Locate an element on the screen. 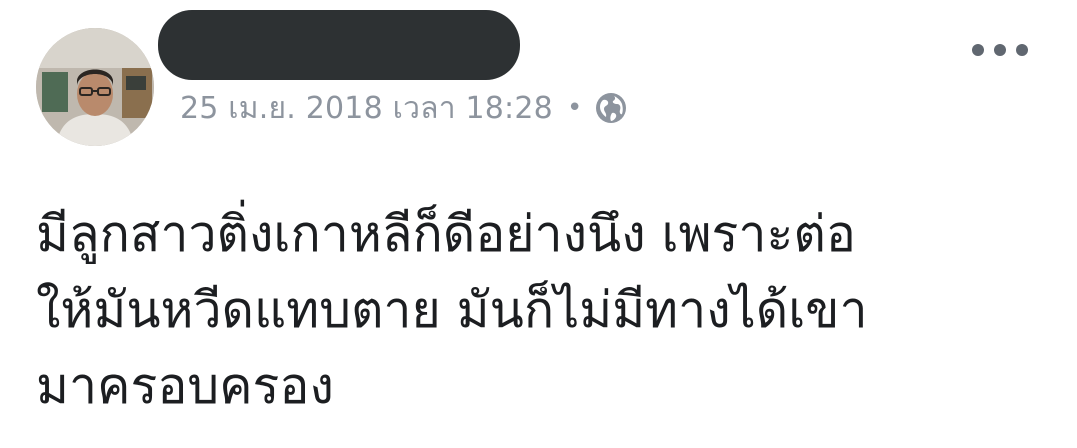 This screenshot has height=448, width=1077. author-name-redacted is located at coordinates (339, 45).